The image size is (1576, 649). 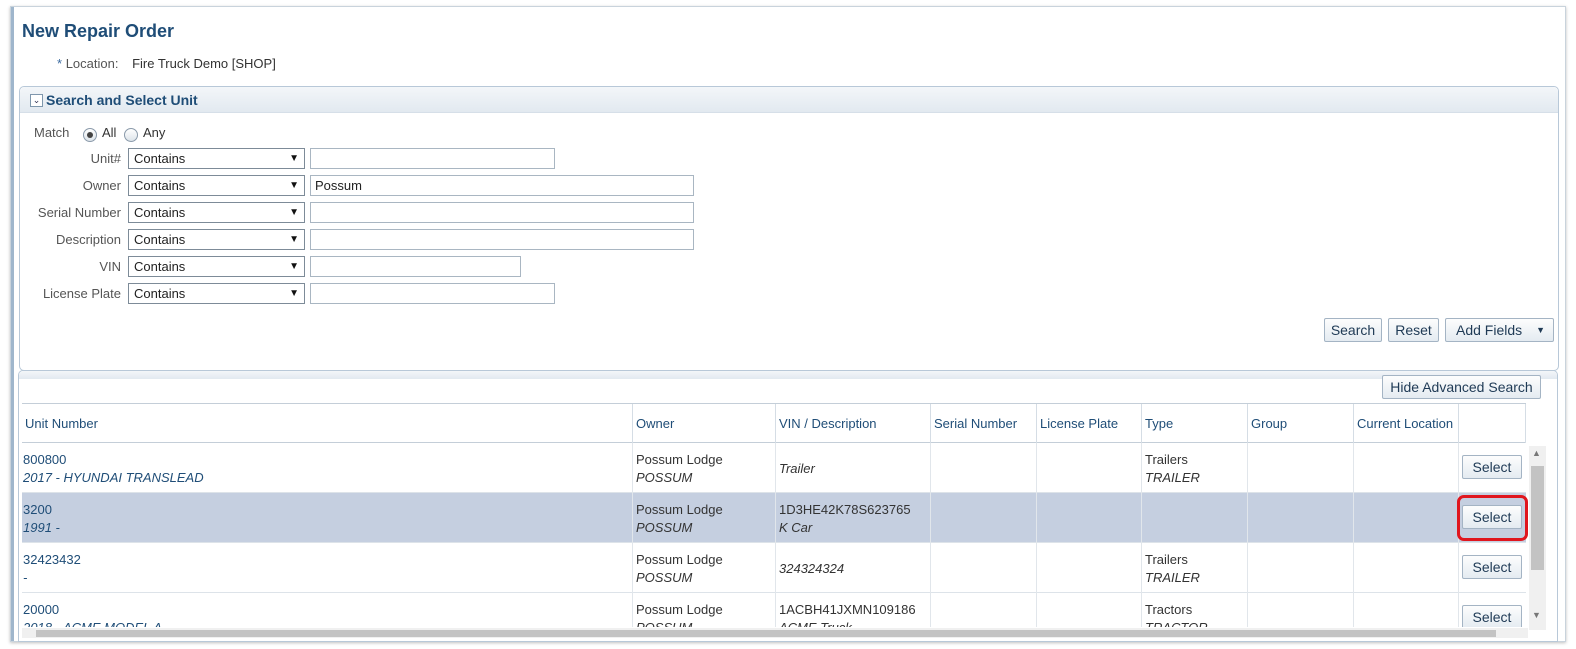 I want to click on callout-highlight, so click(x=1492, y=518).